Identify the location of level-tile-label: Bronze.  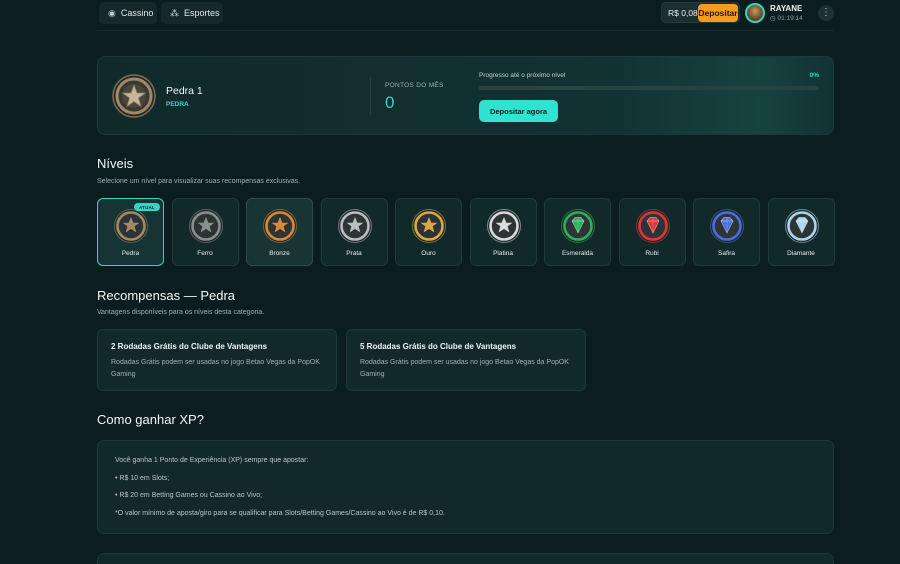
(279, 253).